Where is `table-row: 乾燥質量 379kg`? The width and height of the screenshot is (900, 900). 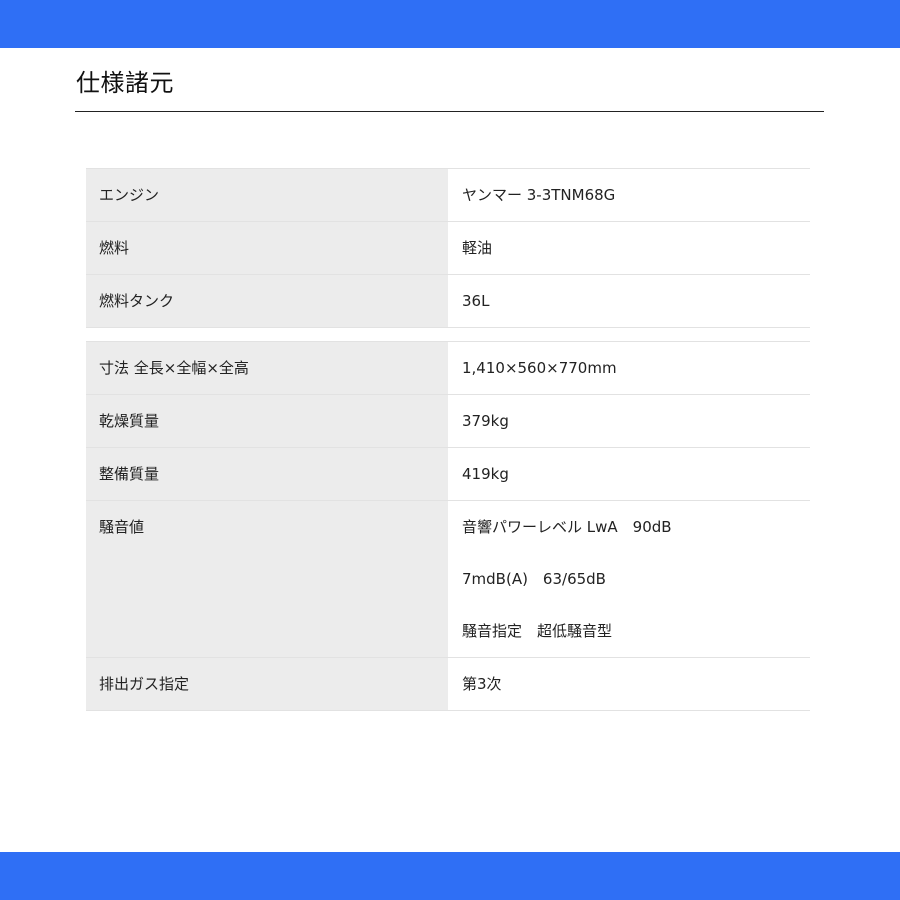
table-row: 乾燥質量 379kg is located at coordinates (448, 421).